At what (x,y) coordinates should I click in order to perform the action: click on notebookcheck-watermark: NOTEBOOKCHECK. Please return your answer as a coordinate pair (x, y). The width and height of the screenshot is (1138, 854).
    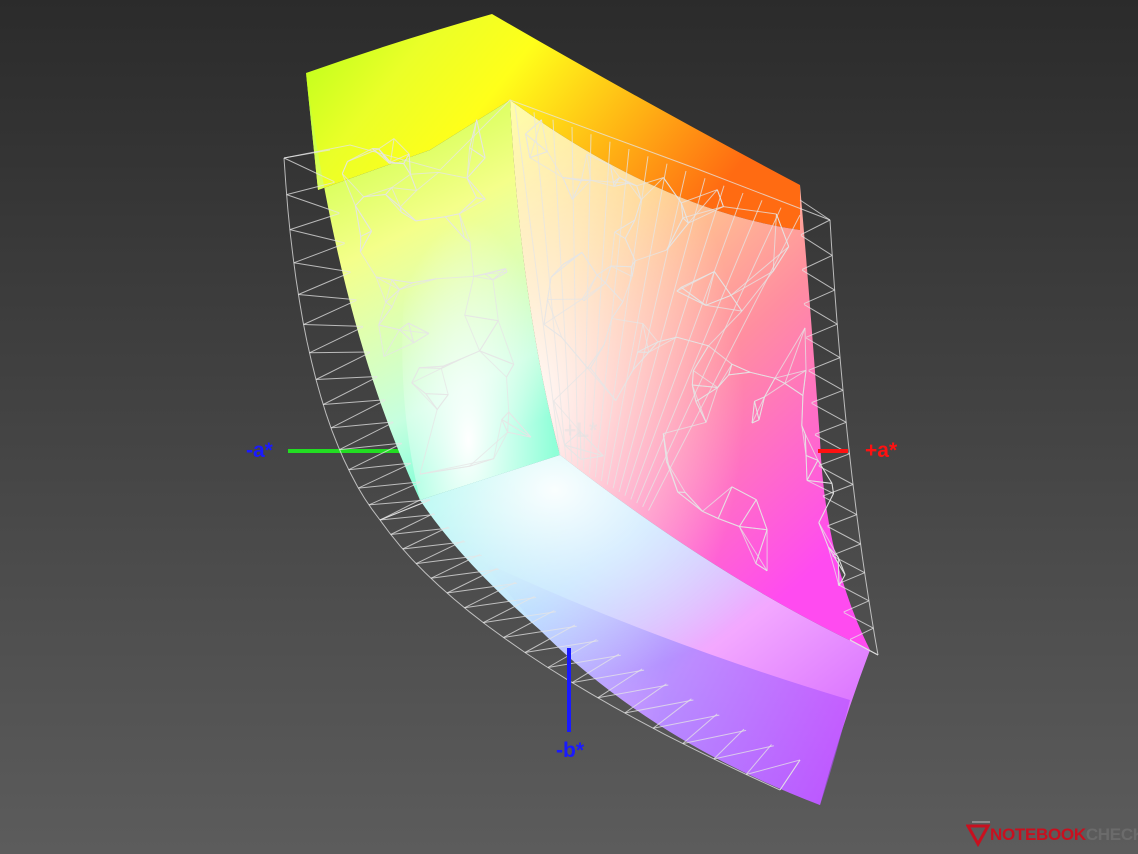
    Looking at the image, I should click on (1052, 833).